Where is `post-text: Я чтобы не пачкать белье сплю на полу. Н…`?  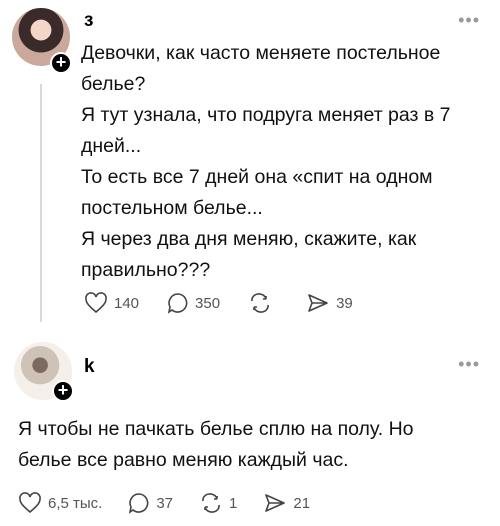 post-text: Я чтобы не пачкать белье сплю на полу. Н… is located at coordinates (253, 445).